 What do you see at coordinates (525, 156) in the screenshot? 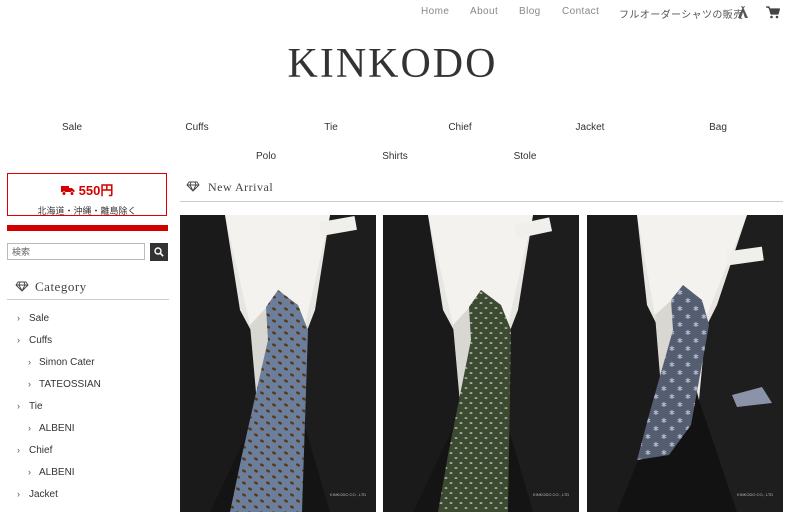
I see `catnav-stole: Stole` at bounding box center [525, 156].